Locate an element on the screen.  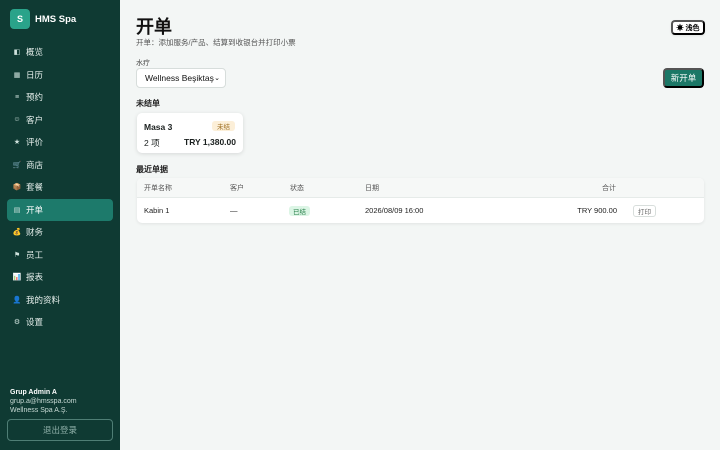
sidebar-item-label: 我的资料 is located at coordinates (43, 299).